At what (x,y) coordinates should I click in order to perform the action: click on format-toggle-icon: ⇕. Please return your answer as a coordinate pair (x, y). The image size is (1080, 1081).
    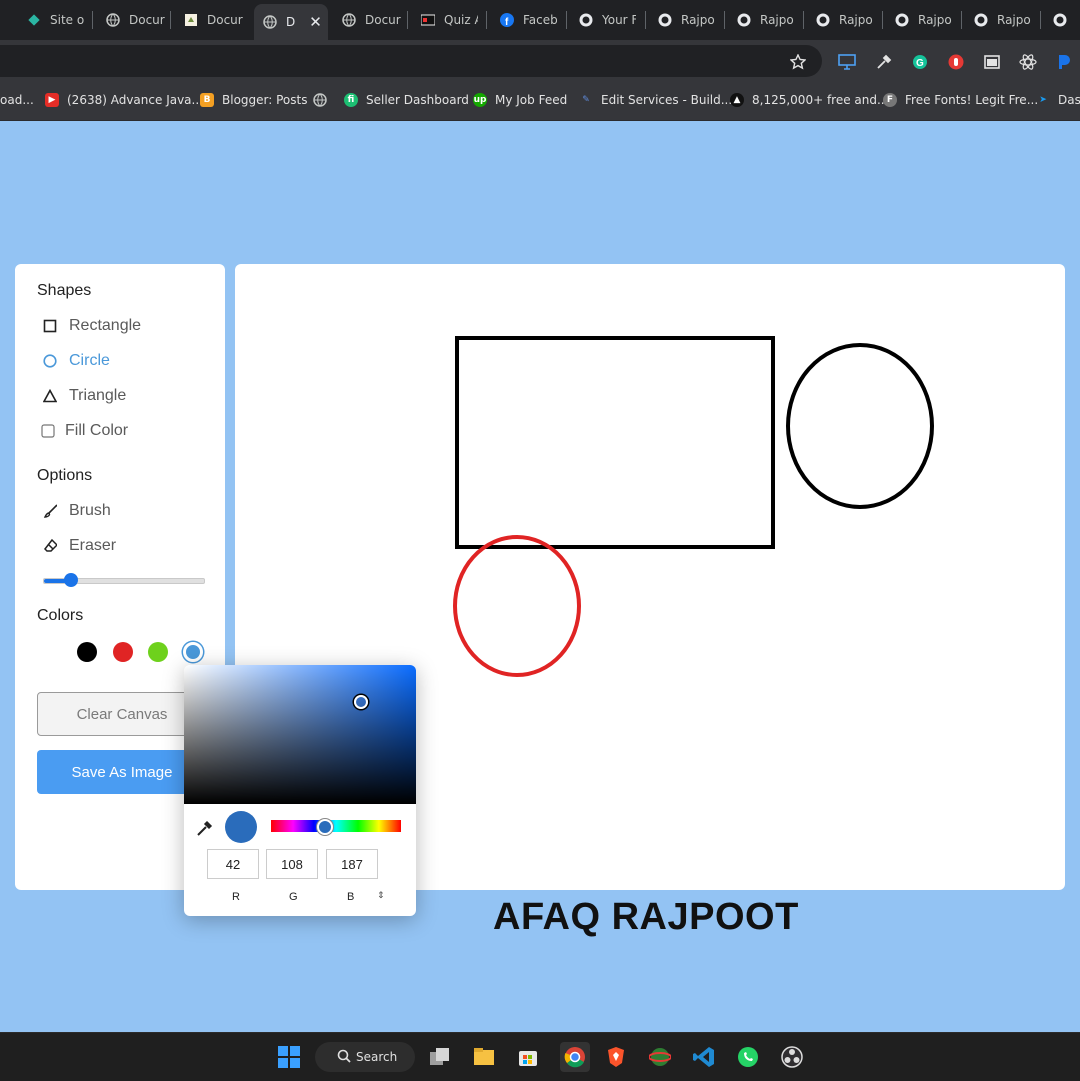
    Looking at the image, I should click on (381, 896).